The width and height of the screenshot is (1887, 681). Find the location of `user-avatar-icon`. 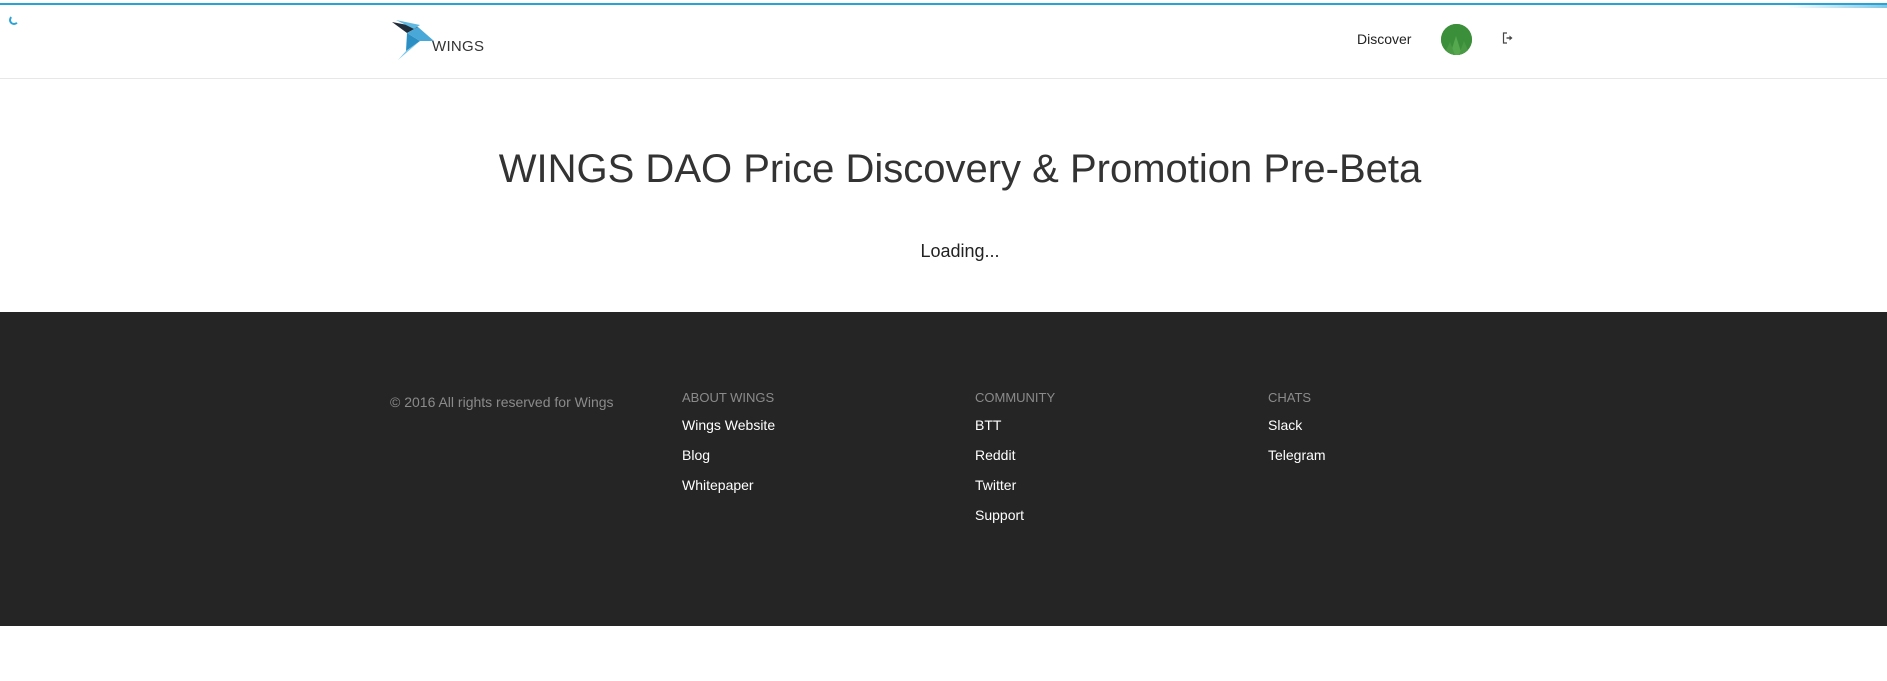

user-avatar-icon is located at coordinates (1456, 39).